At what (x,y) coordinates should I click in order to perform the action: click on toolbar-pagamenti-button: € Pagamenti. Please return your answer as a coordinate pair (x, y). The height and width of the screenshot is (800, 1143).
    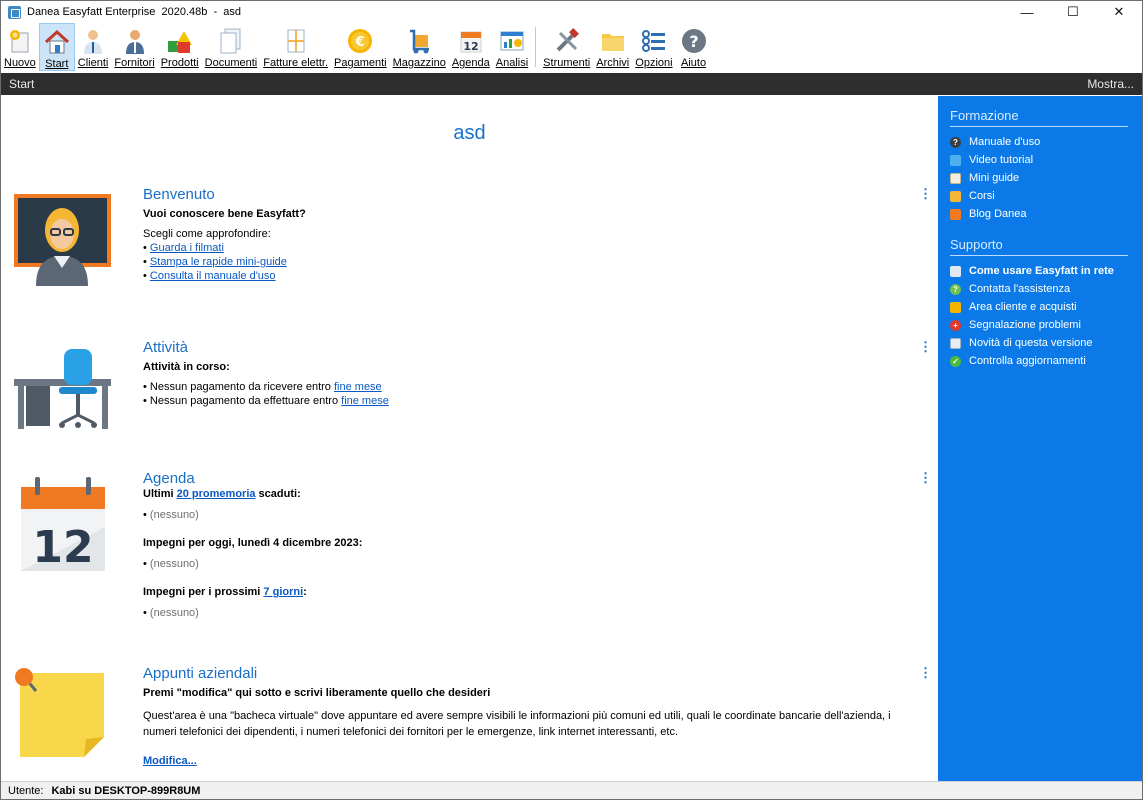
    Looking at the image, I should click on (360, 47).